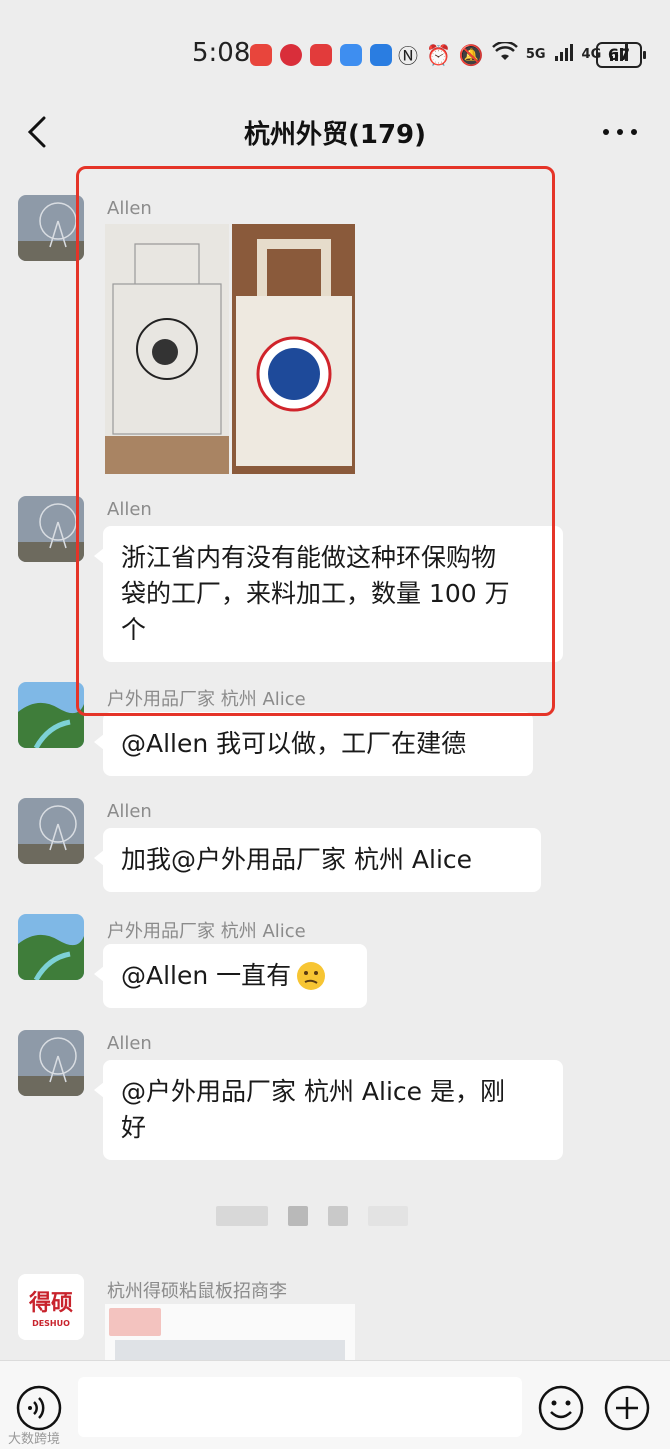 The height and width of the screenshot is (1449, 670). I want to click on thinking-emoji-icon, so click(311, 976).